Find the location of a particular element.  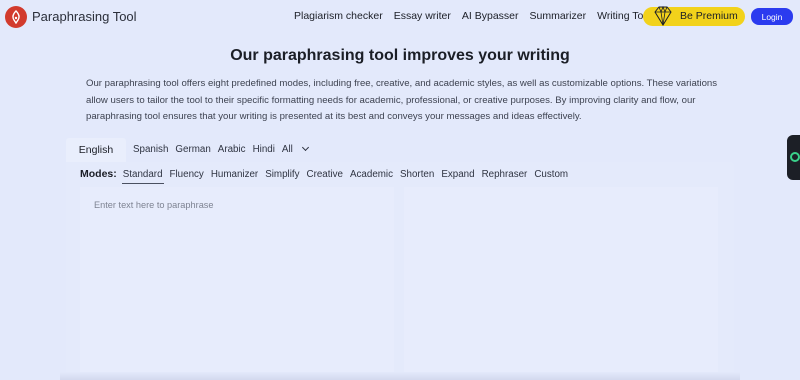

modes-label: Modes: is located at coordinates (98, 174).